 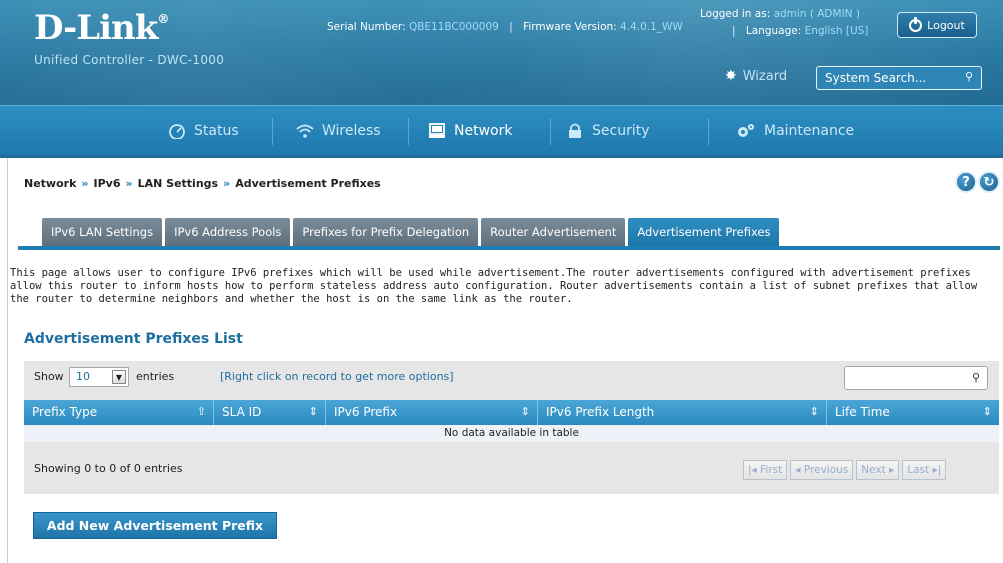 I want to click on pager-first-button: |◂ First, so click(x=765, y=470).